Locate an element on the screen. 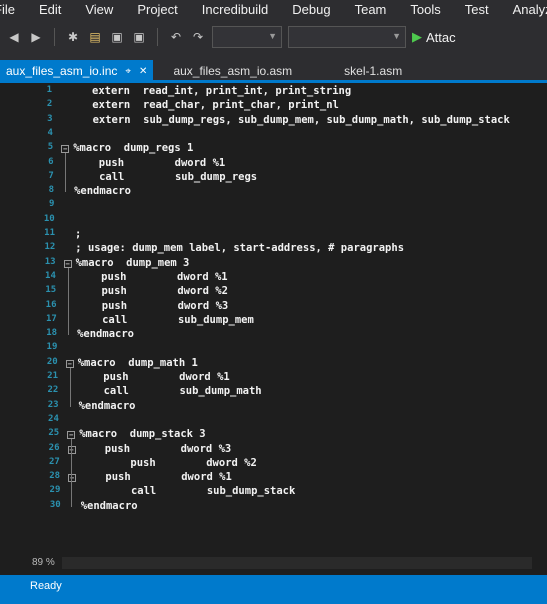  line-number: 29 is located at coordinates (55, 490).